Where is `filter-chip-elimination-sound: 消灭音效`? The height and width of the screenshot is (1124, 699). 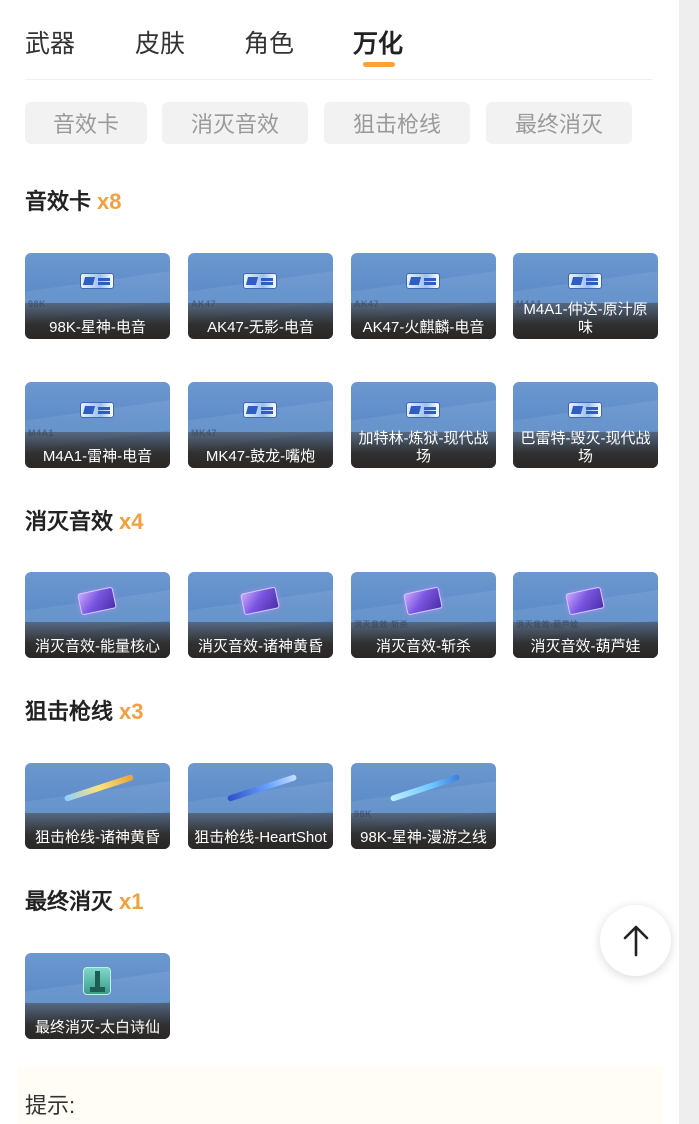 filter-chip-elimination-sound: 消灭音效 is located at coordinates (235, 123).